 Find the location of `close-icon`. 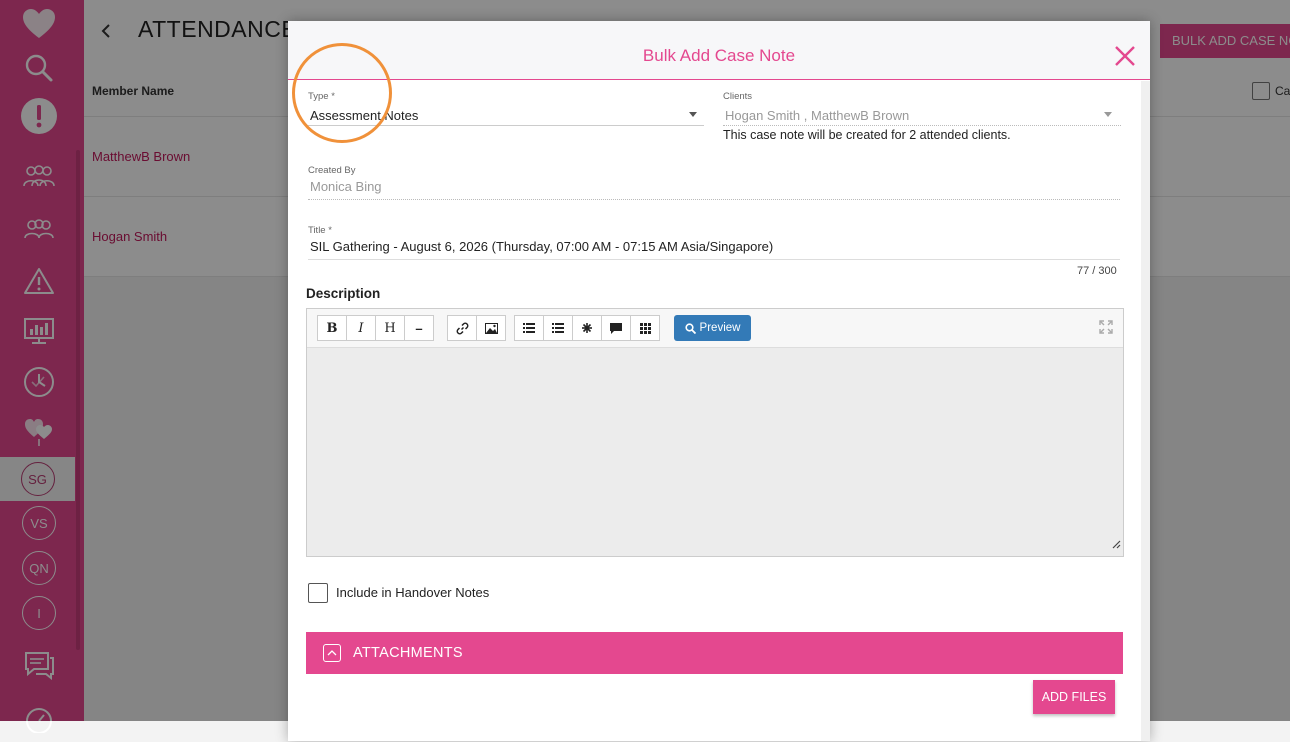

close-icon is located at coordinates (1125, 56).